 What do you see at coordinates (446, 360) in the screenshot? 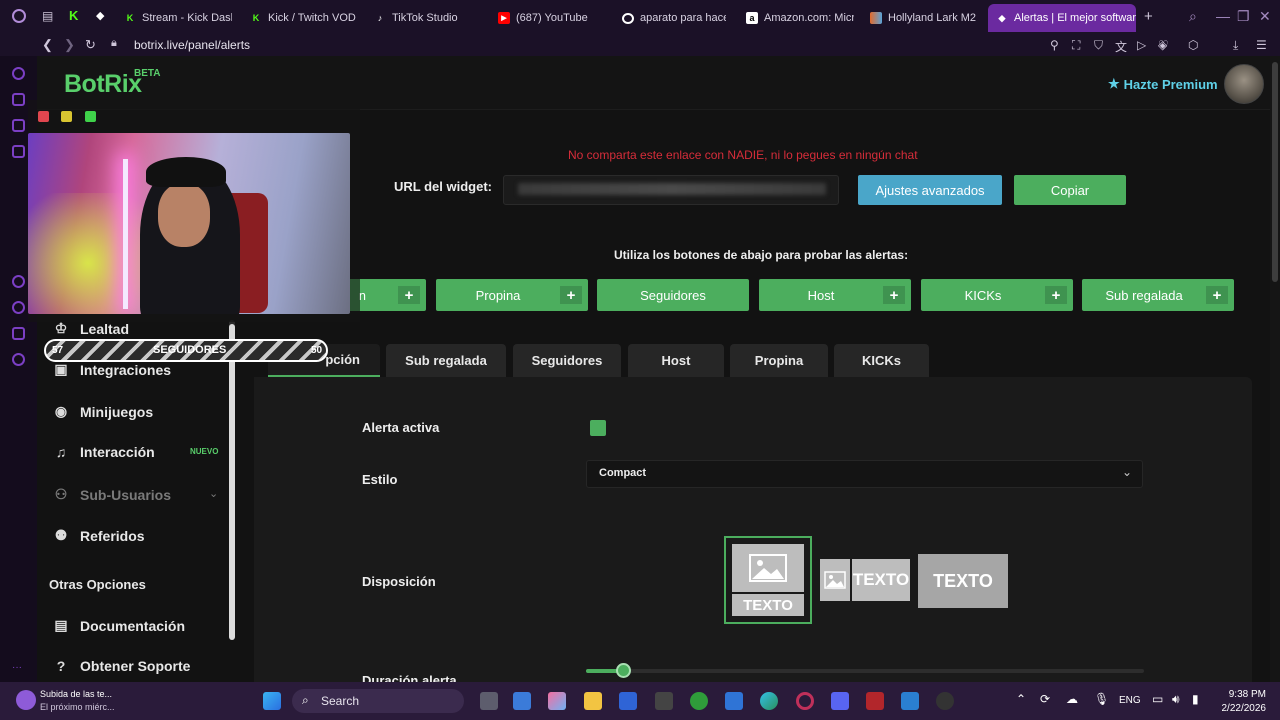
I see `tab-sub-regalada: Sub regalada` at bounding box center [446, 360].